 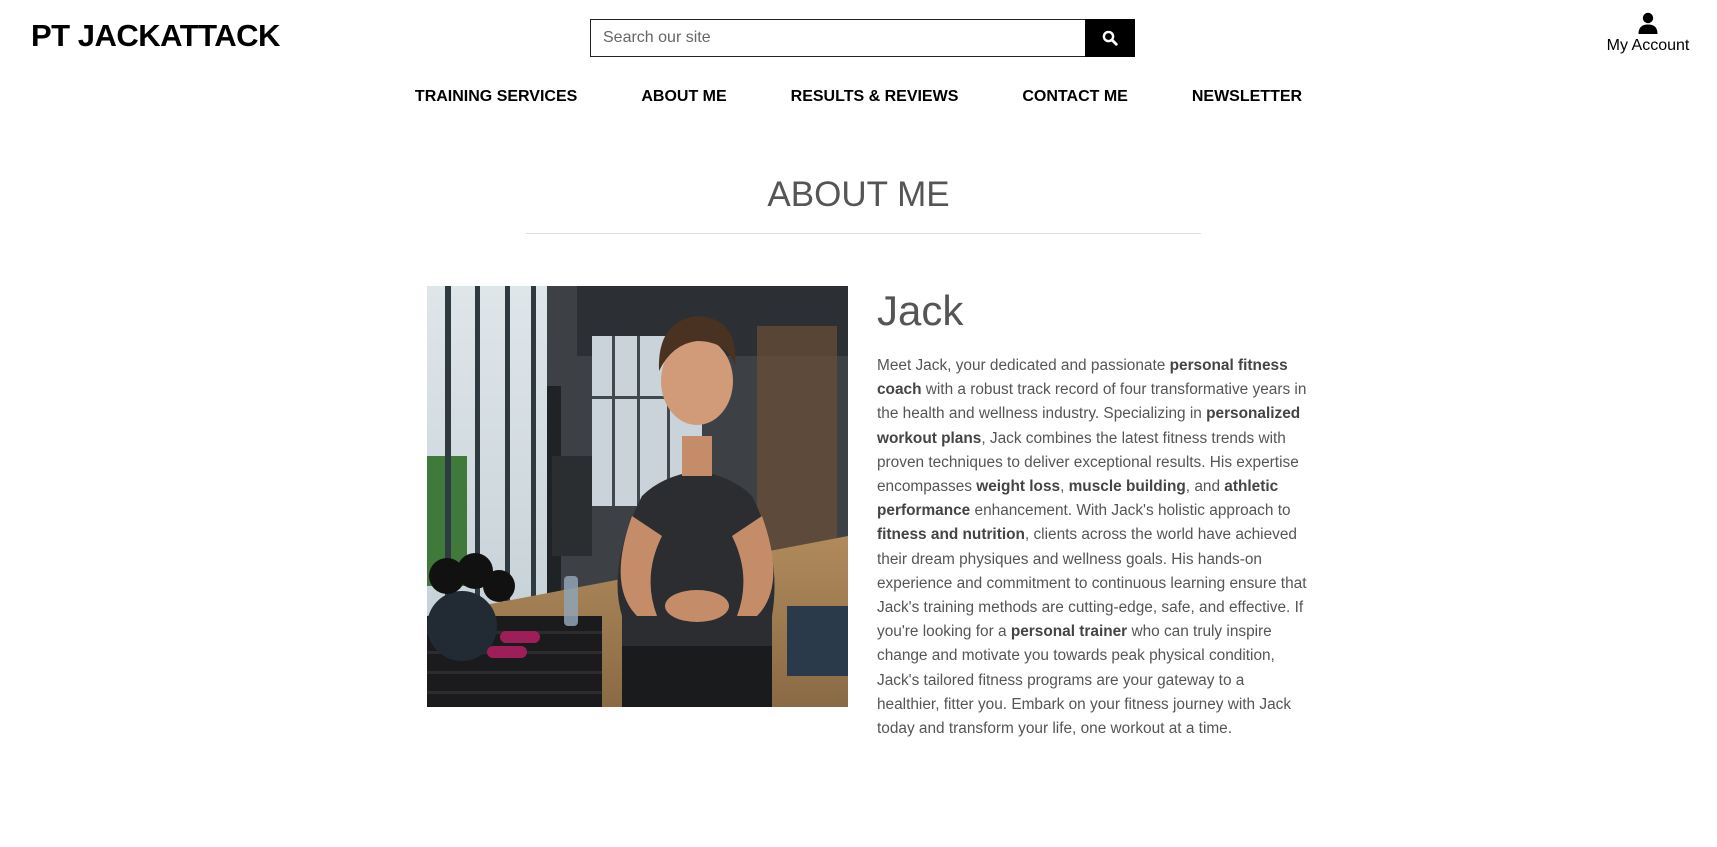 What do you see at coordinates (1069, 632) in the screenshot?
I see `bio-highlight: personal trainer` at bounding box center [1069, 632].